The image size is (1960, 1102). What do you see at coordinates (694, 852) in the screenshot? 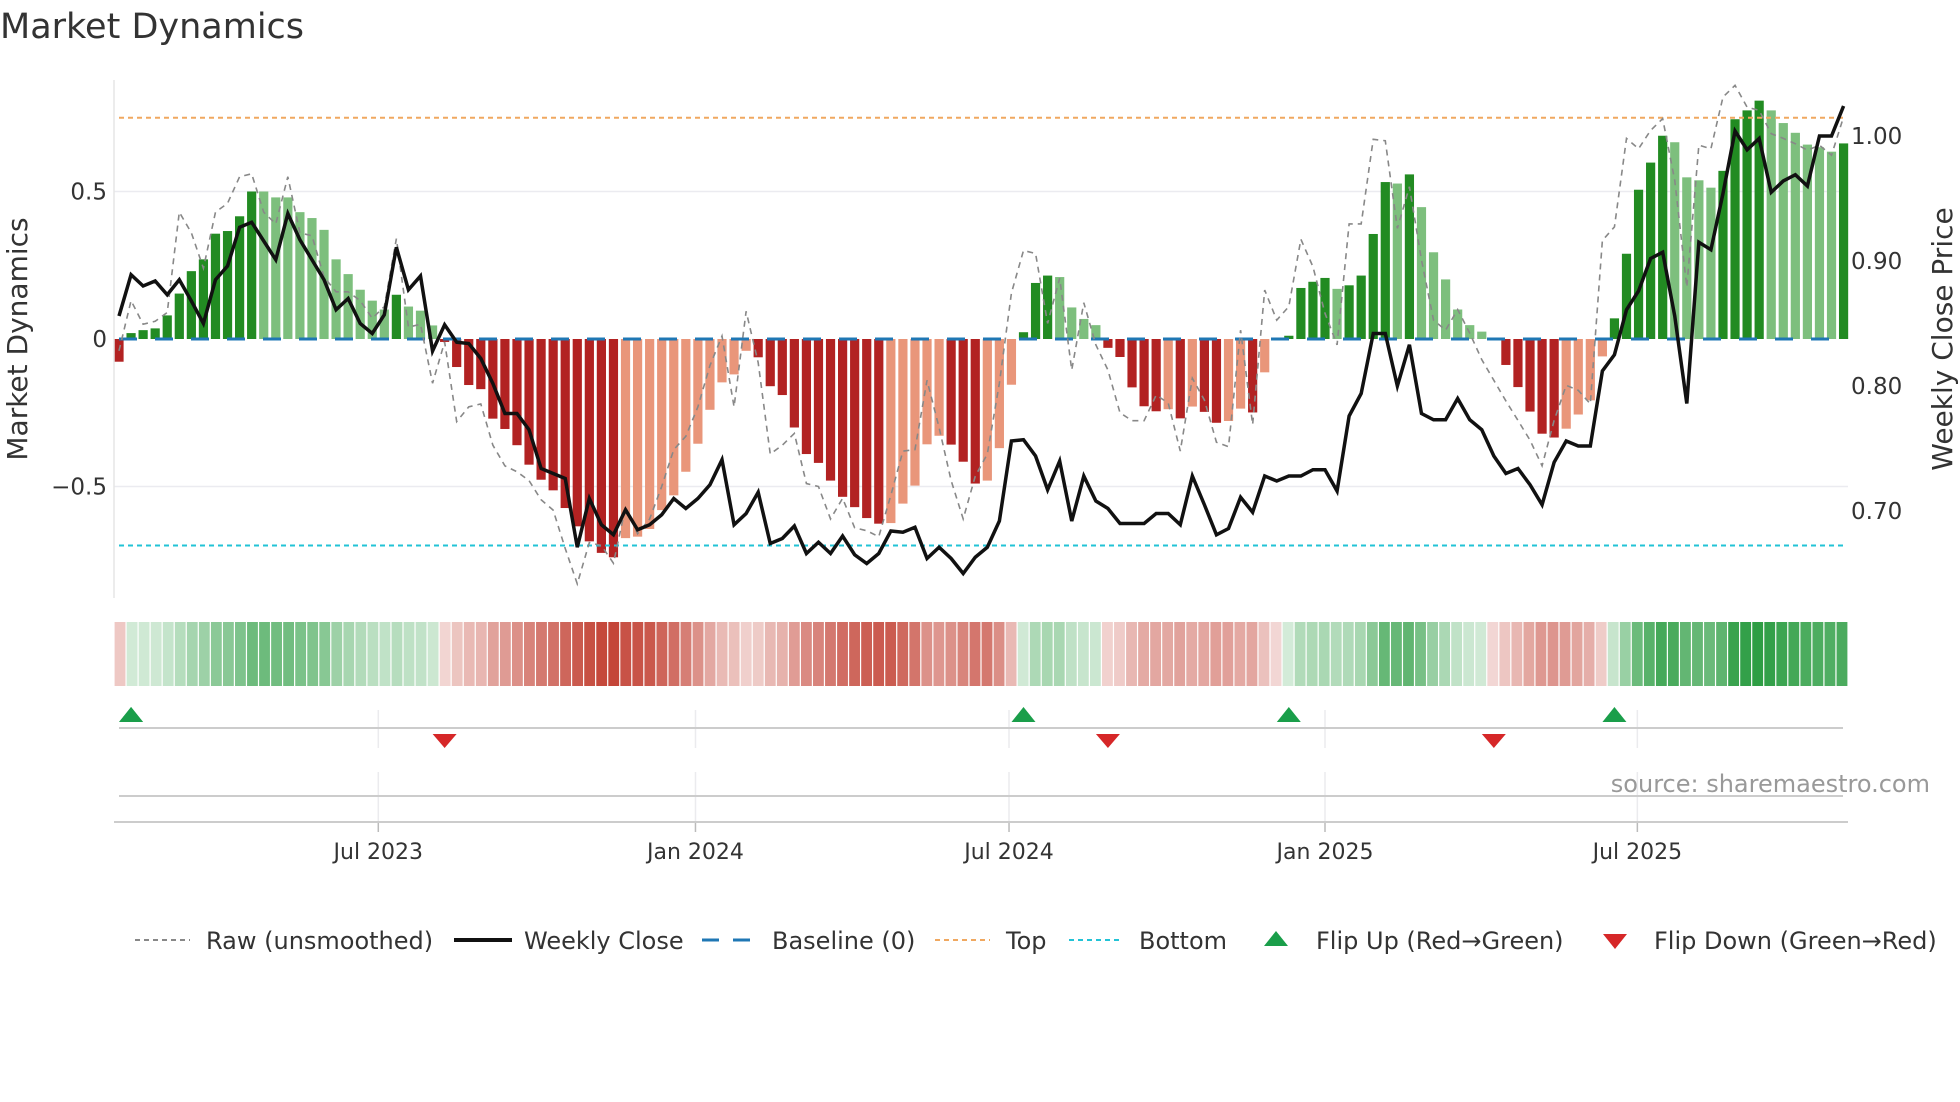
I see `x-tick-label: Jan 2024` at bounding box center [694, 852].